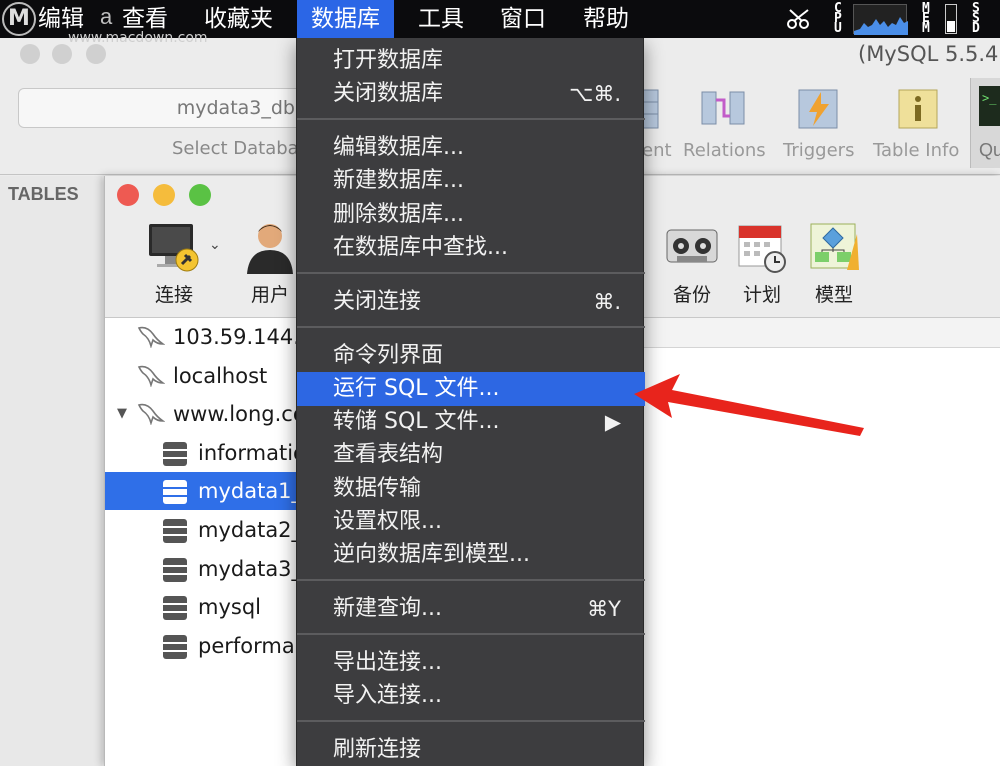 The width and height of the screenshot is (1000, 766). I want to click on database-row: mydata3_c, so click(201, 569).